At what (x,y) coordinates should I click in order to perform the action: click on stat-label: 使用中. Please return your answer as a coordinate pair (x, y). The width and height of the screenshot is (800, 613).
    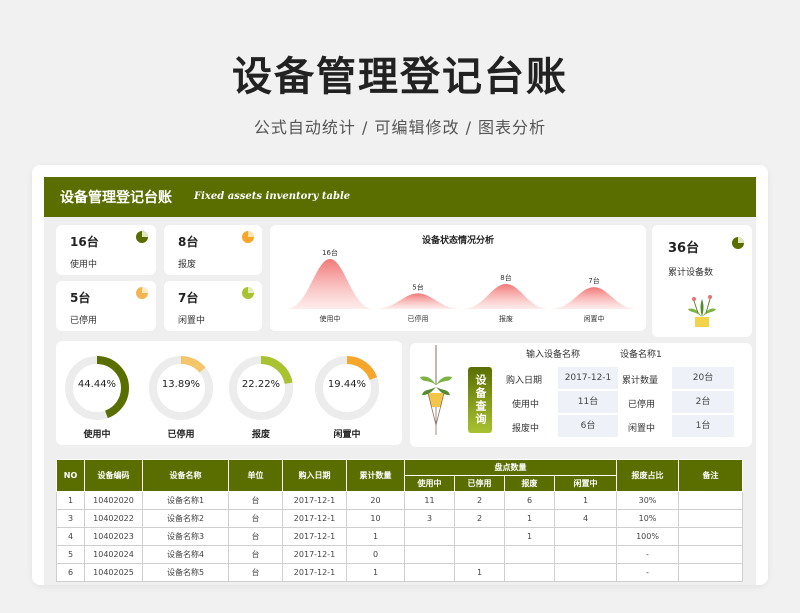
    Looking at the image, I should click on (84, 265).